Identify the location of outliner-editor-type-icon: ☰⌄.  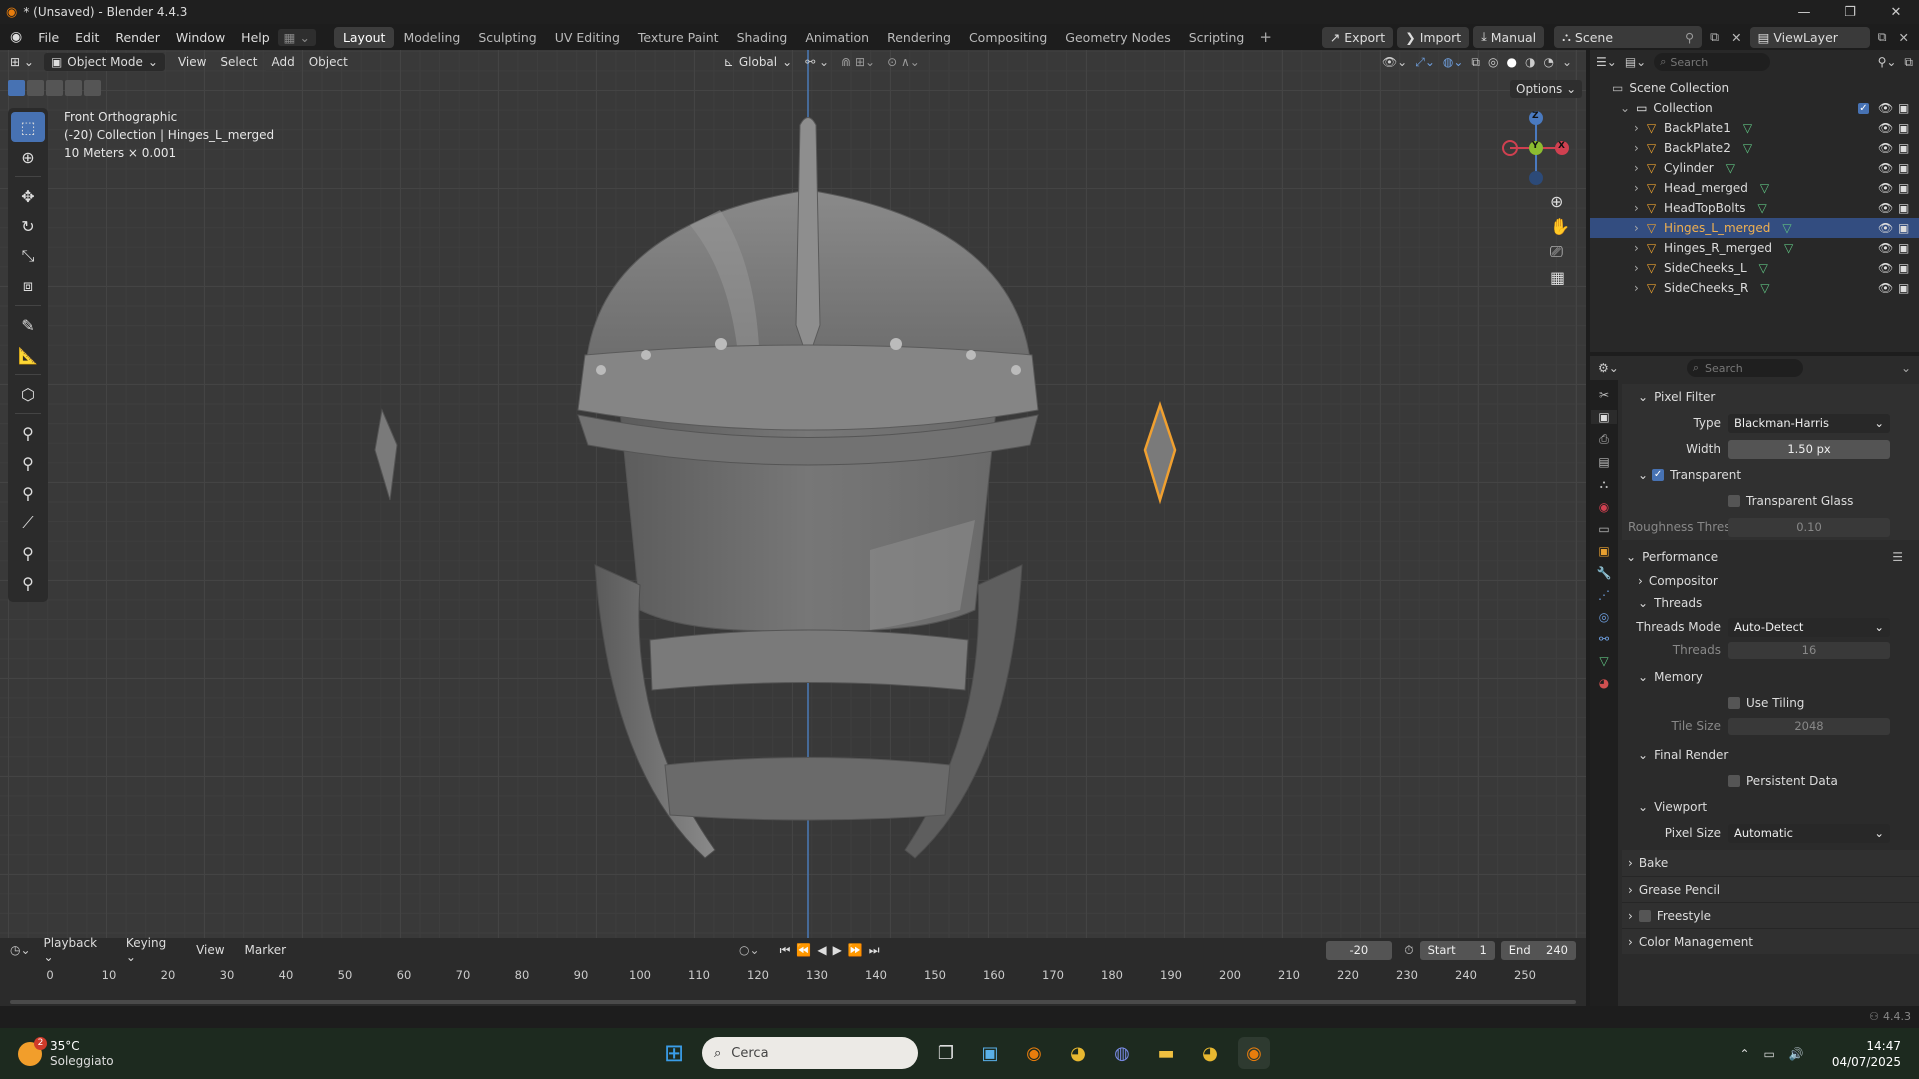
(1606, 62).